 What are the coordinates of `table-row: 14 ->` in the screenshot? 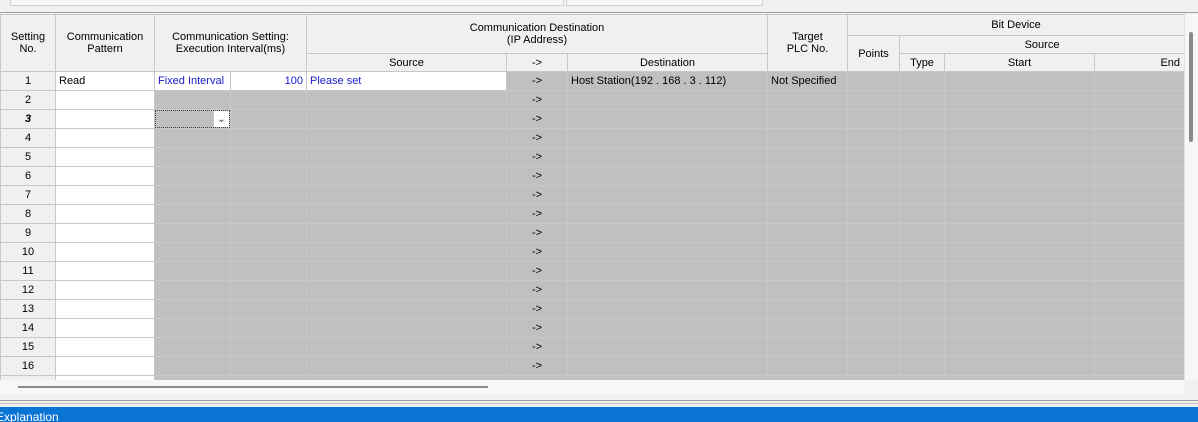 It's located at (592, 328).